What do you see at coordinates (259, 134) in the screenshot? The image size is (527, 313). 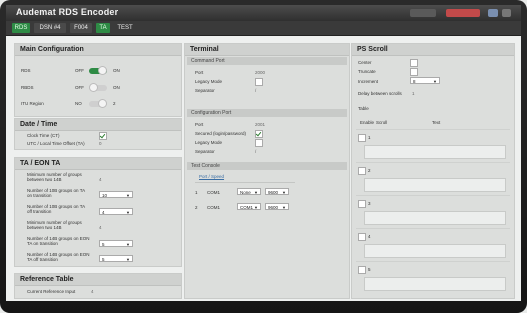 I see `config-secured-checkbox` at bounding box center [259, 134].